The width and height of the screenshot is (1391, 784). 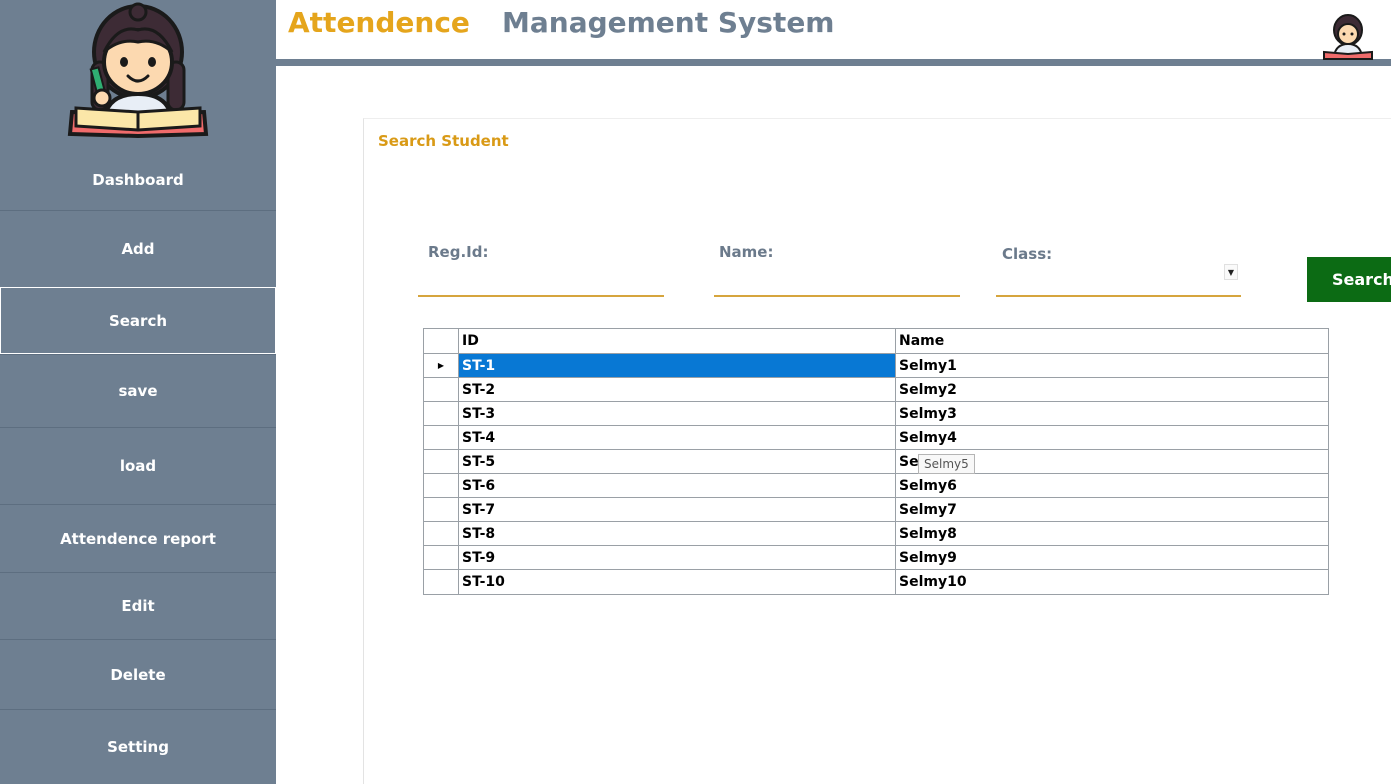 What do you see at coordinates (443, 141) in the screenshot?
I see `panel-title: Search Student` at bounding box center [443, 141].